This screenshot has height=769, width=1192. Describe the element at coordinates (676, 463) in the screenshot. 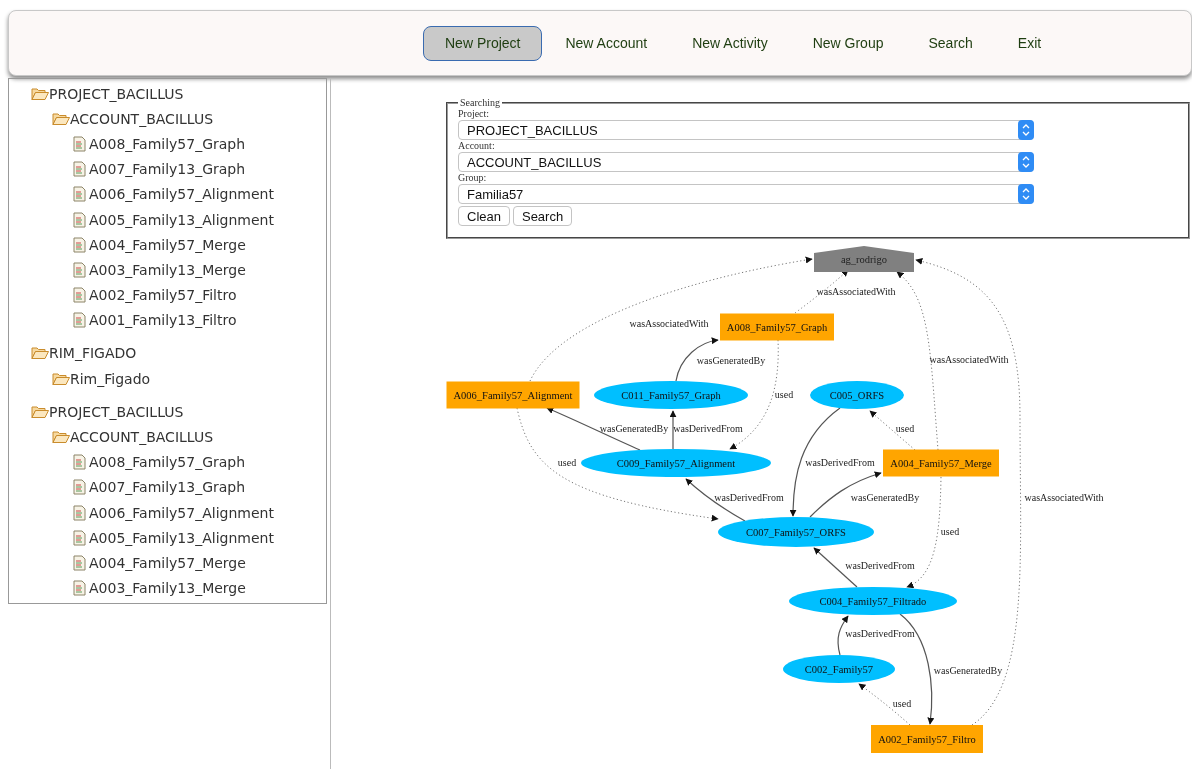

I see `entity-node: C009_Family57_Alignment` at that location.